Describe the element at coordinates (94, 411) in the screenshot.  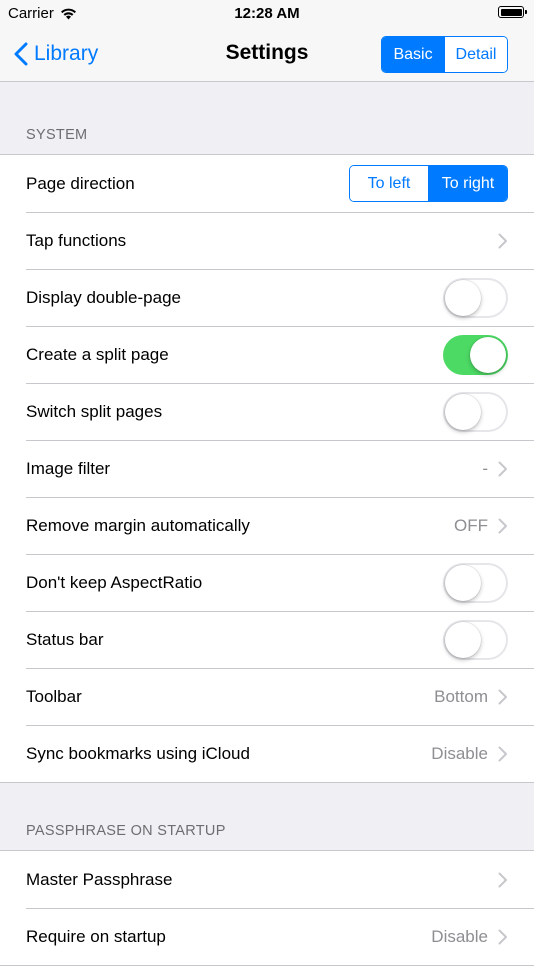
I see `row-label: Switch split pages` at that location.